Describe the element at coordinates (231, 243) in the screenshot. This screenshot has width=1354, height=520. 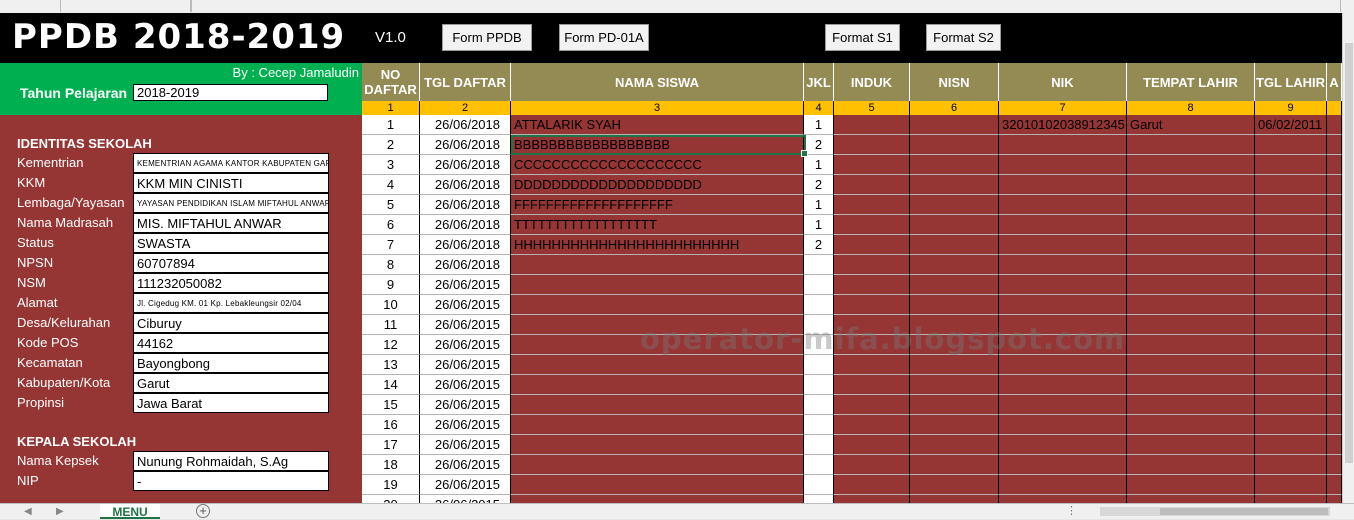
I see `info-field-status: SWASTA` at that location.